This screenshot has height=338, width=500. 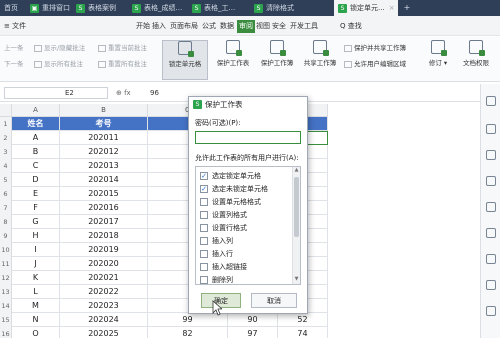 What do you see at coordinates (104, 332) in the screenshot?
I see `table-cell: 202025` at bounding box center [104, 332].